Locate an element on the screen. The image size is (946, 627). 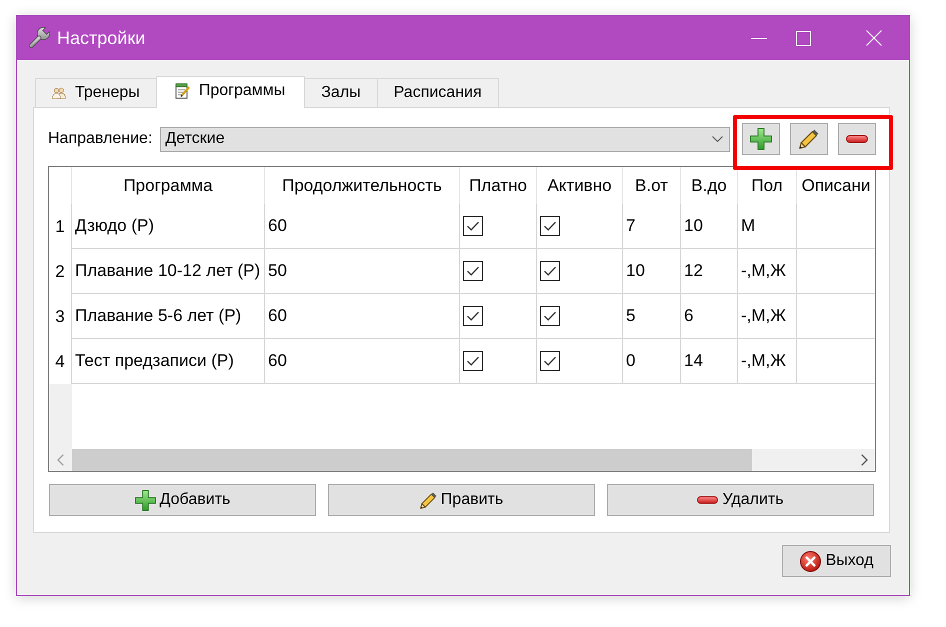
column-header: Активно is located at coordinates (580, 185).